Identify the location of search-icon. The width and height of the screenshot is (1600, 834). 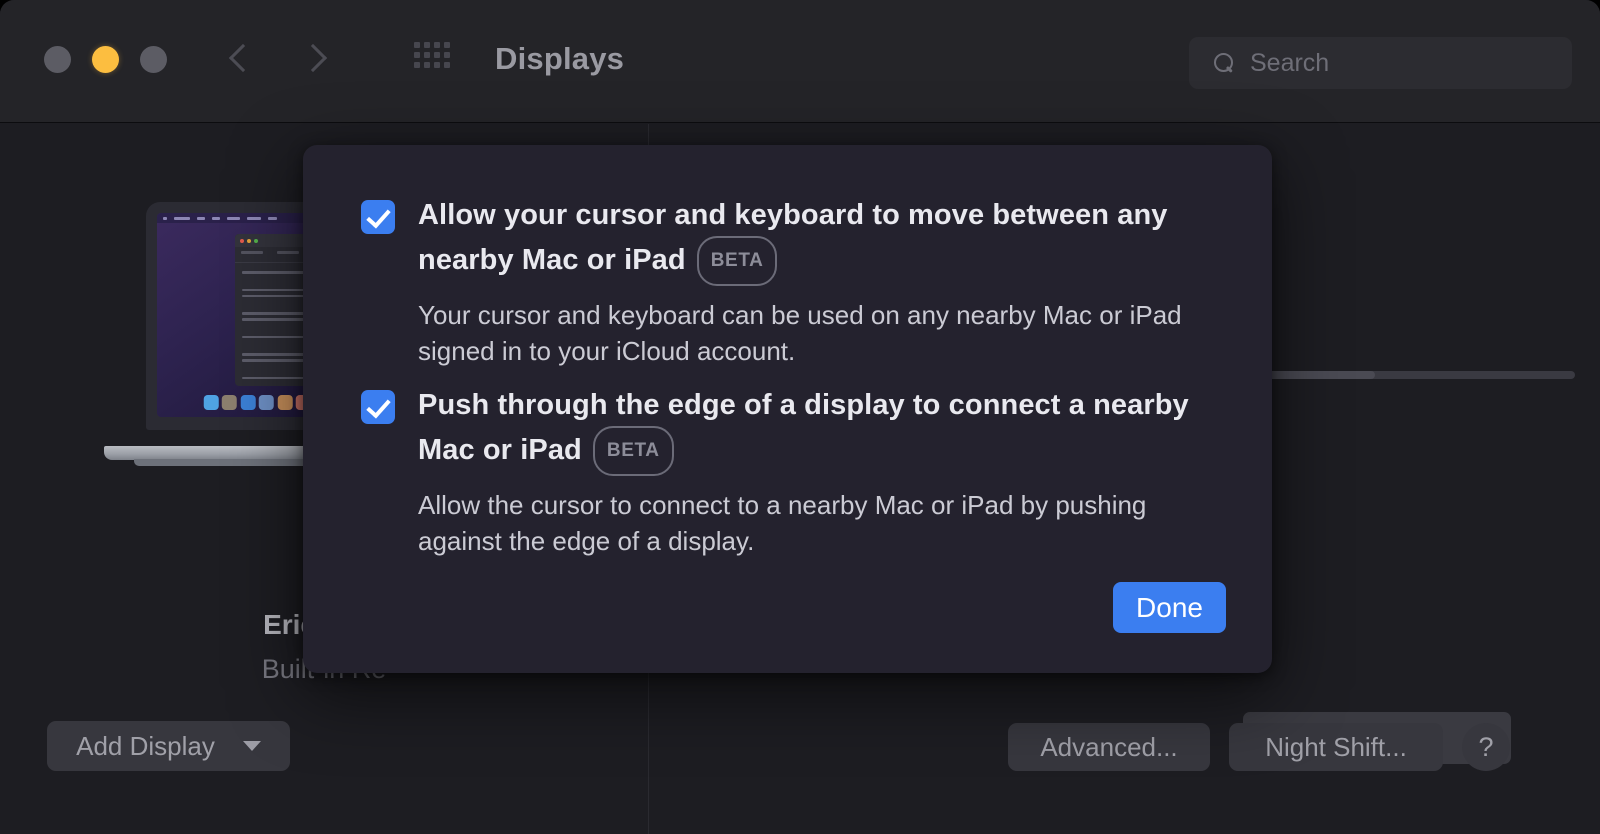
(1224, 63).